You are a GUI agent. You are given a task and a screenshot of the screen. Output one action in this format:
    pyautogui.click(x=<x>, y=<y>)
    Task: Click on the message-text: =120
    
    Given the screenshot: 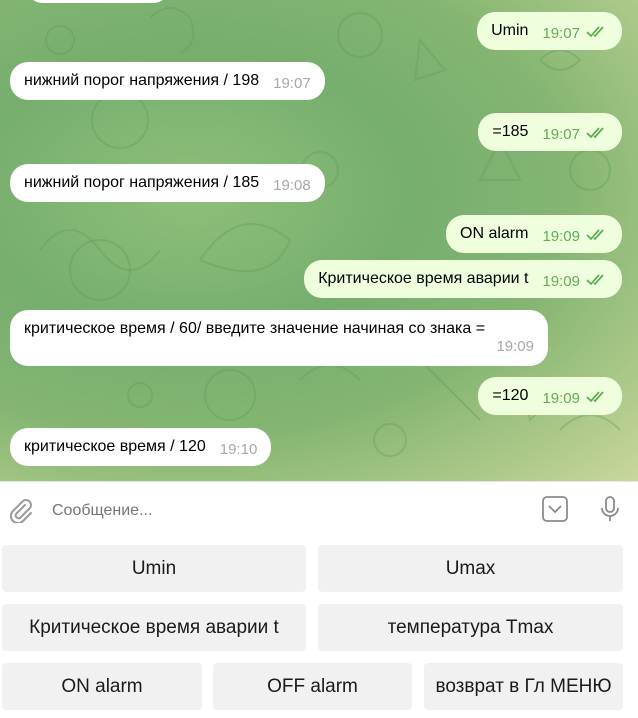 What is the action you would take?
    pyautogui.click(x=510, y=395)
    